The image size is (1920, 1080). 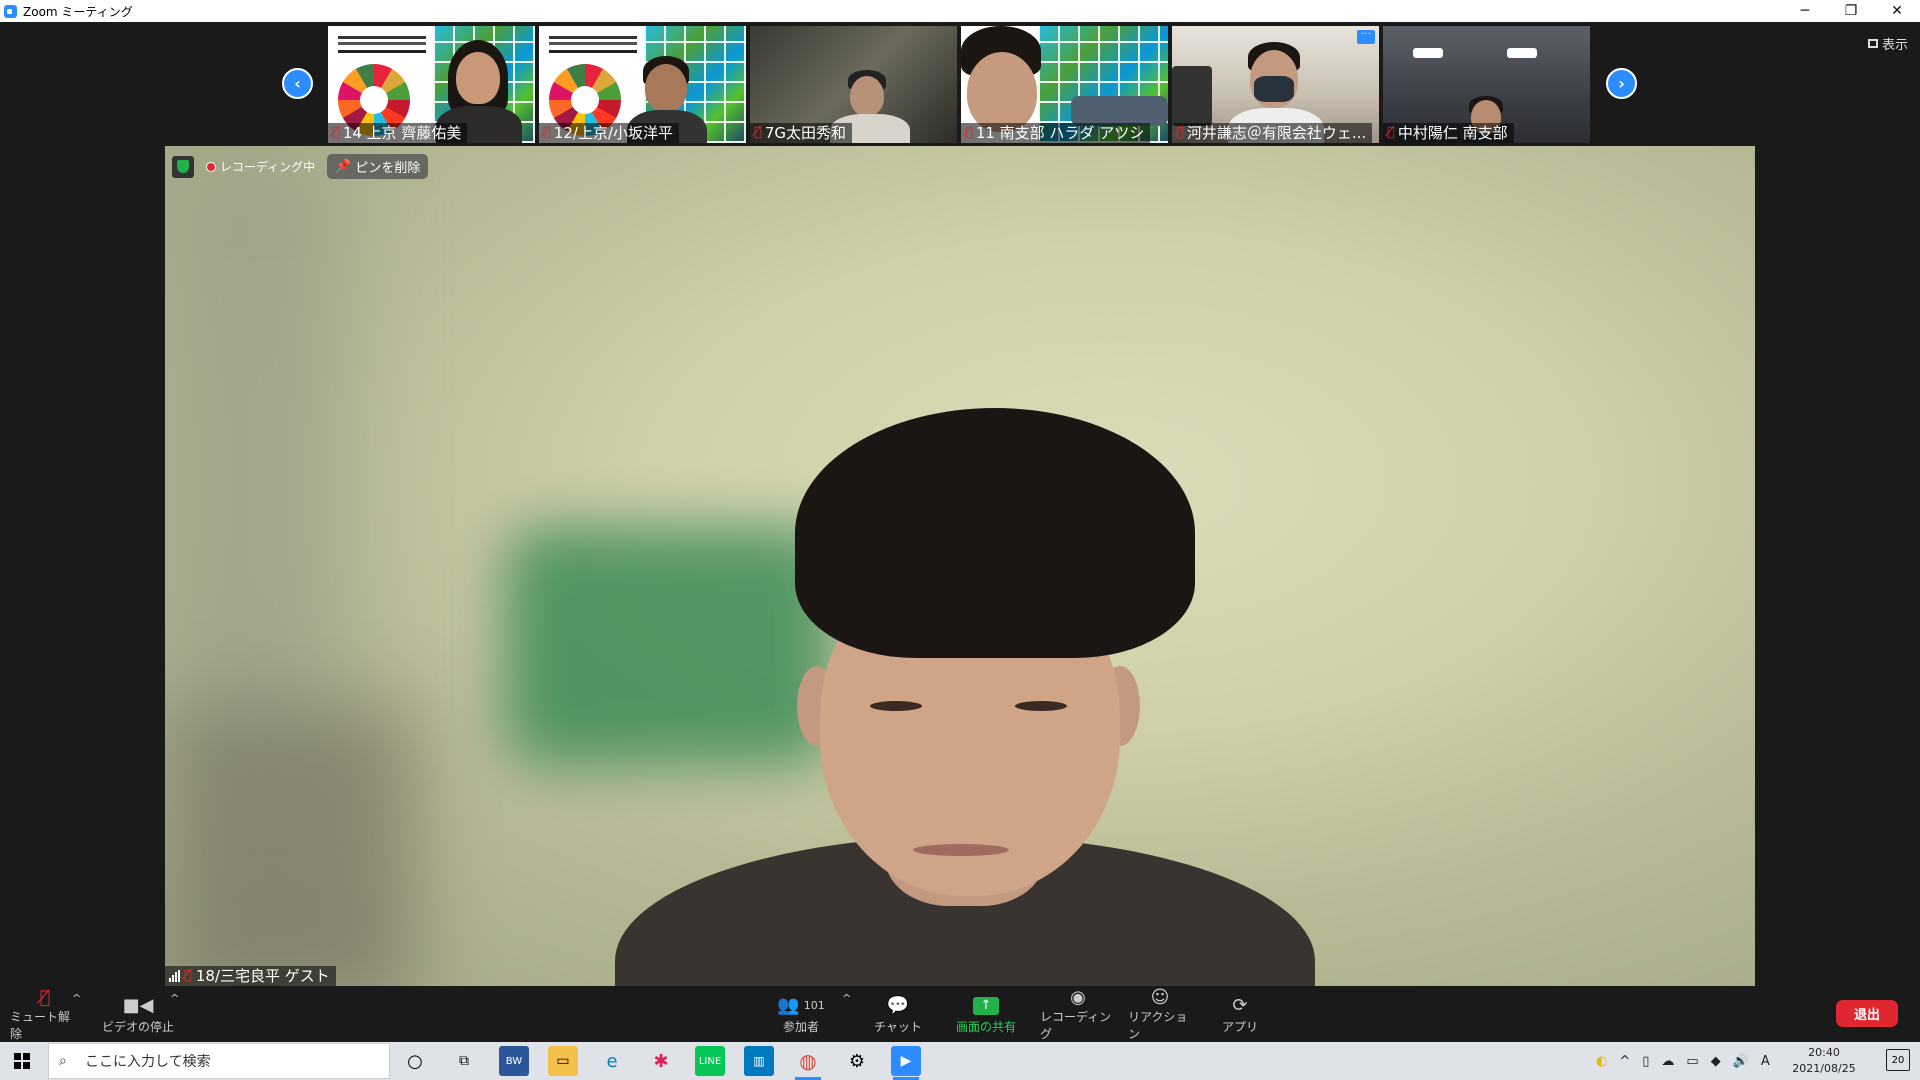 I want to click on participant-name-label: 🎙̸ 7G太田秀和, so click(x=801, y=133).